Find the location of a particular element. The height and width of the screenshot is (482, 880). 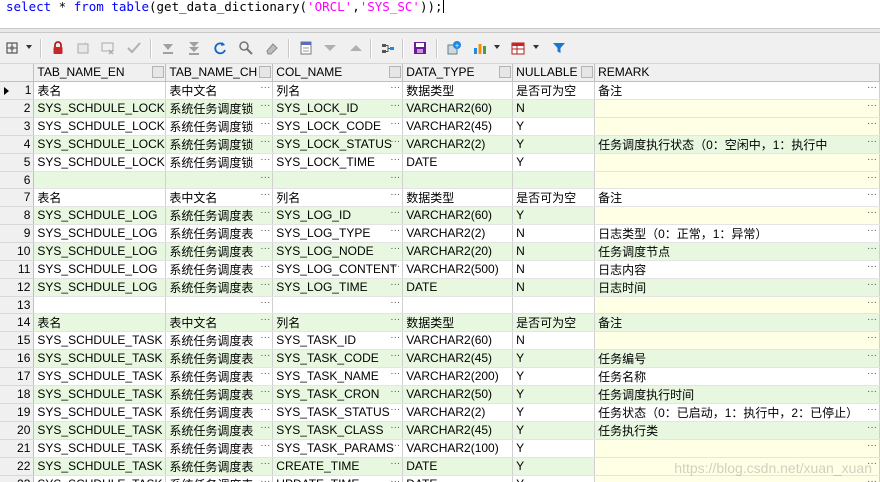

row-number-cell: 11 is located at coordinates (17, 269).